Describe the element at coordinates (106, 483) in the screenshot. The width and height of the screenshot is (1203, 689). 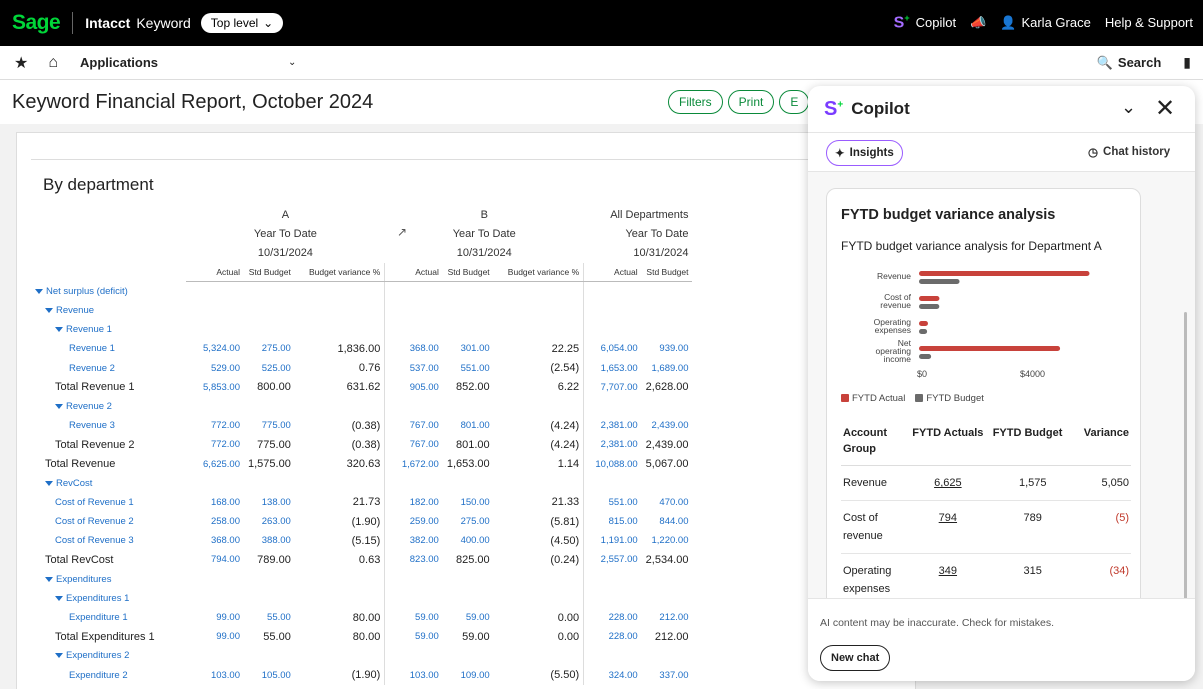
I see `row-label: RevCost` at that location.